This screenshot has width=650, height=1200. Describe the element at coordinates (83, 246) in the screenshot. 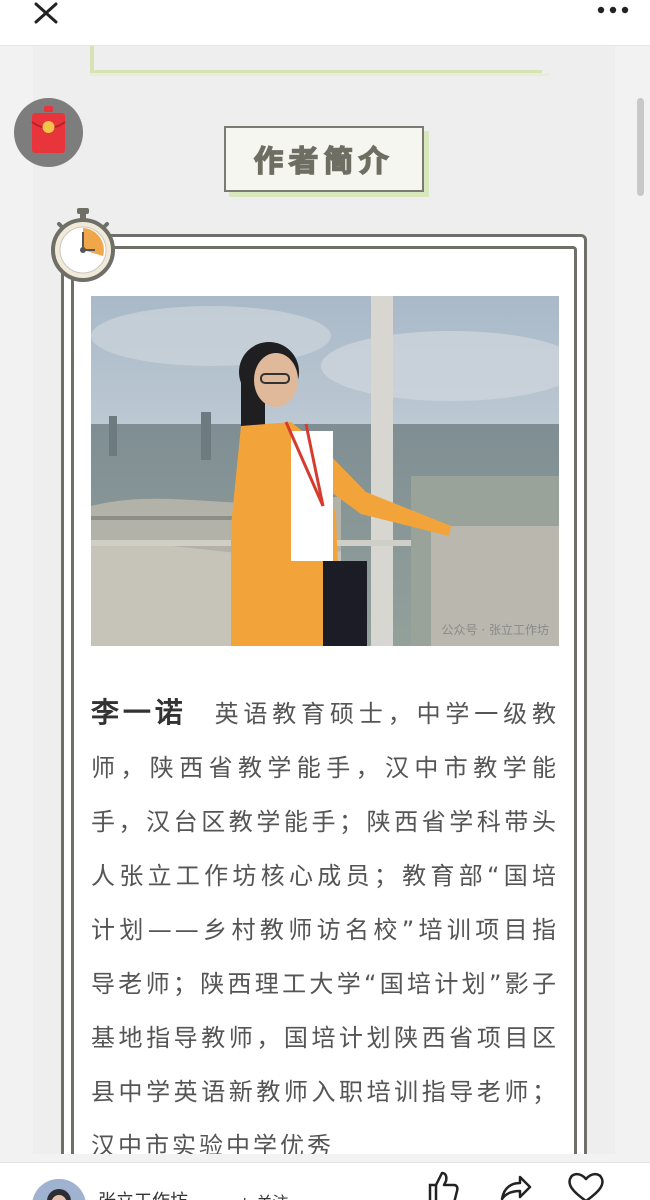

I see `timer-icon` at that location.